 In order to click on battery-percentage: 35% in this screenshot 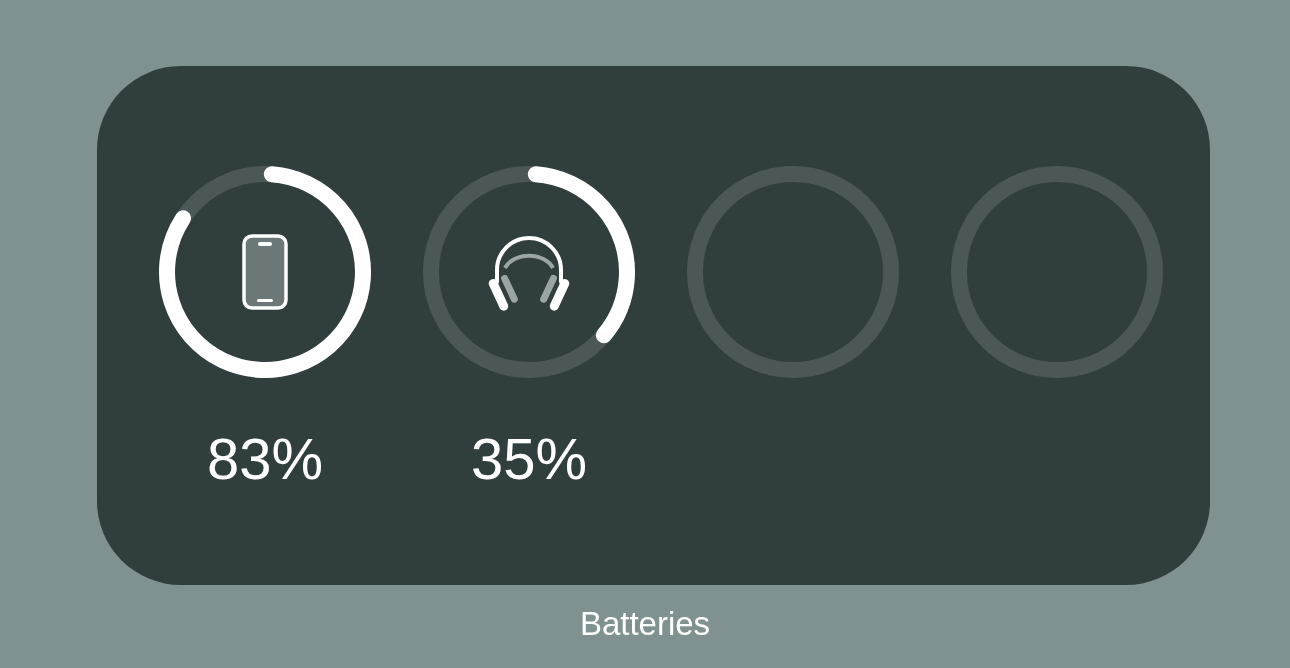, I will do `click(529, 459)`.